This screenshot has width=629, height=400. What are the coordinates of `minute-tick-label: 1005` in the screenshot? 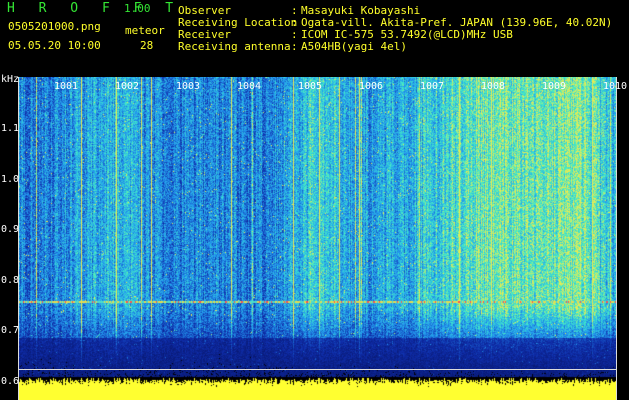 It's located at (310, 86).